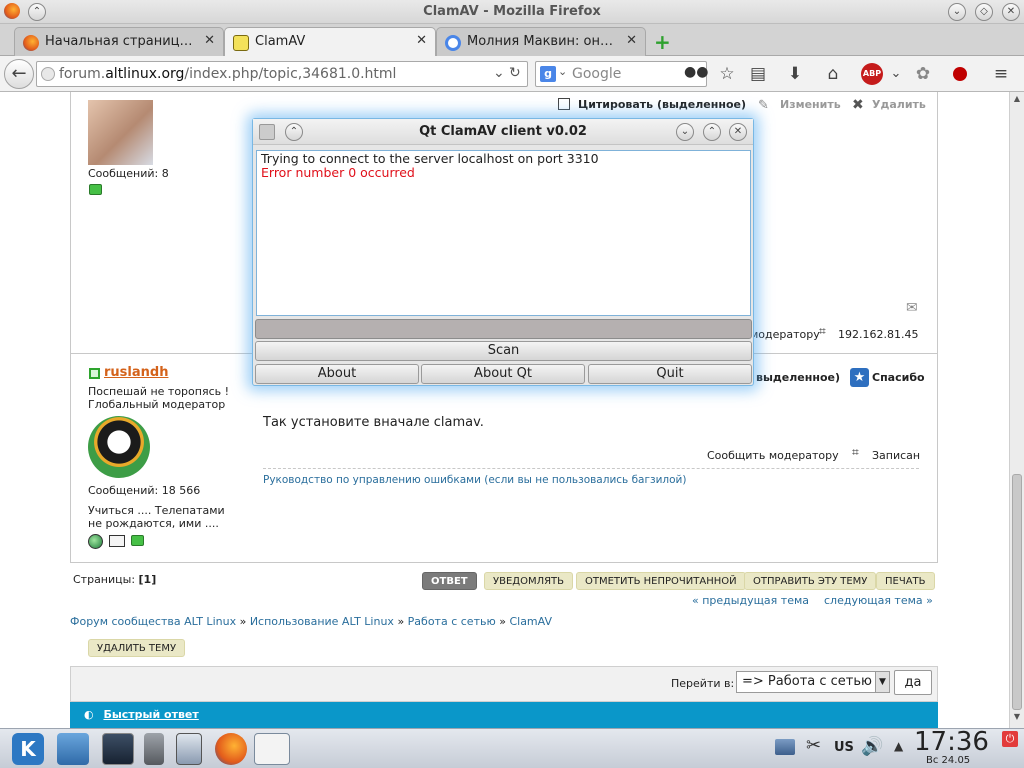  What do you see at coordinates (136, 372) in the screenshot?
I see `username-link: ruslandh` at bounding box center [136, 372].